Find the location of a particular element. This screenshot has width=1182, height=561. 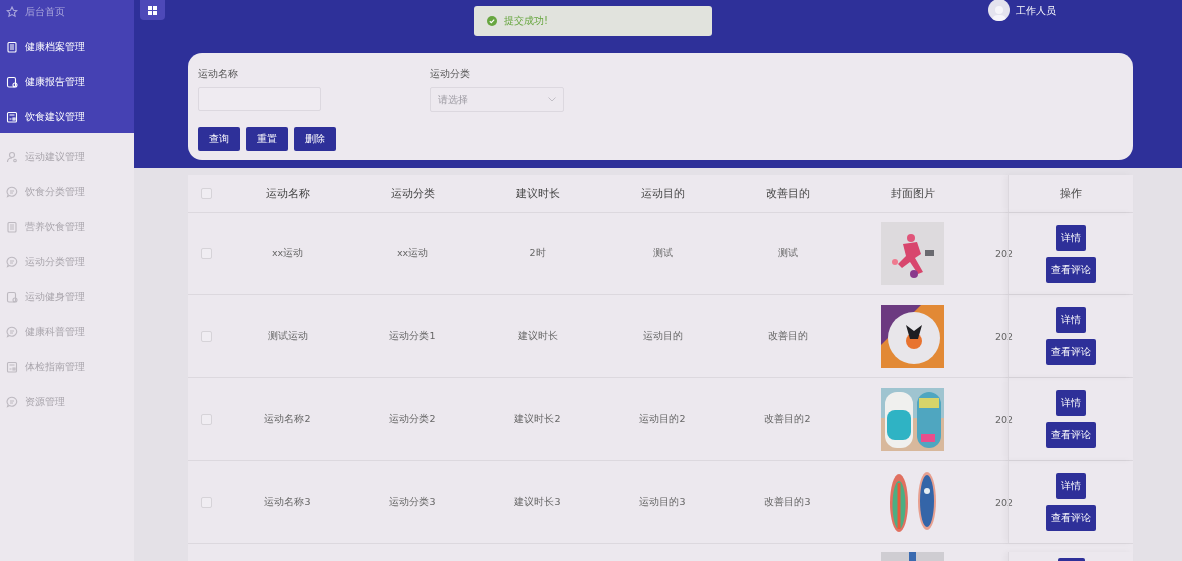

star-icon is located at coordinates (12, 11).